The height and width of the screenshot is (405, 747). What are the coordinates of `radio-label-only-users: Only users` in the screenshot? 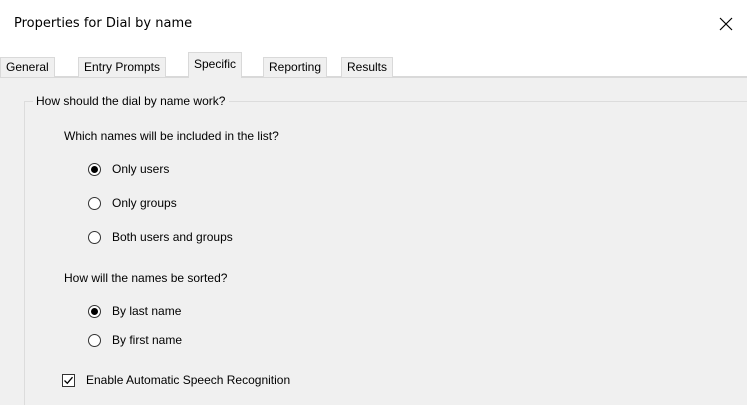 It's located at (140, 169).